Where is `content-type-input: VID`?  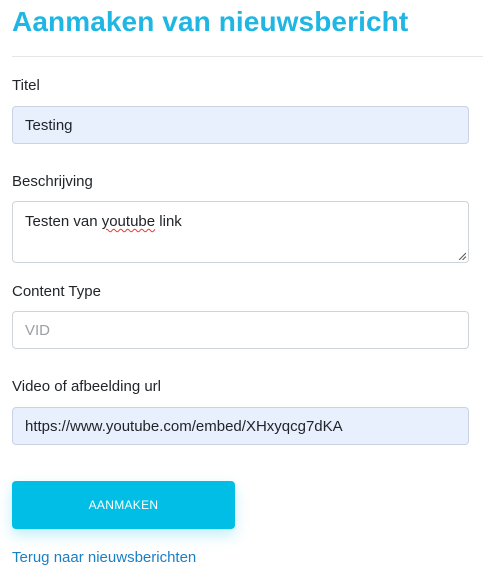 content-type-input: VID is located at coordinates (240, 330).